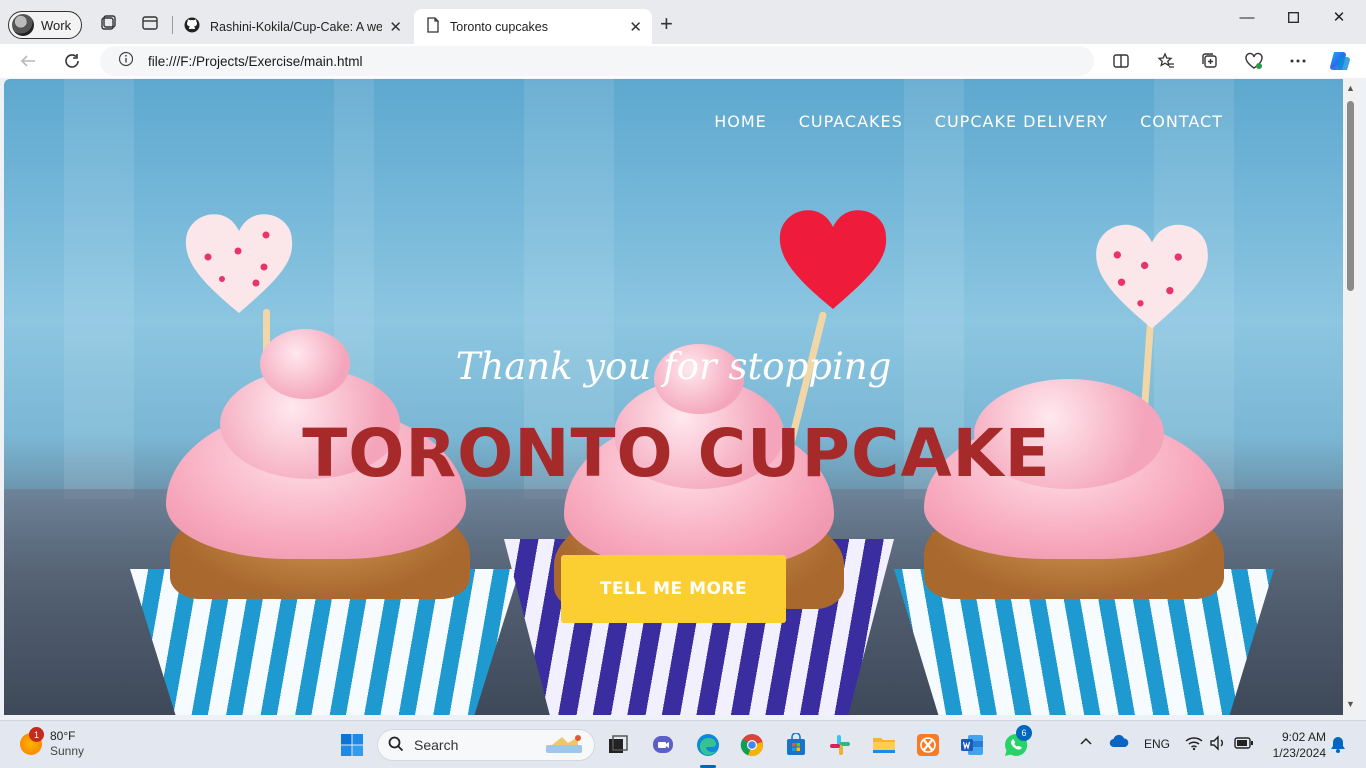 The image size is (1366, 768). I want to click on weather-temperature: 80°F, so click(63, 736).